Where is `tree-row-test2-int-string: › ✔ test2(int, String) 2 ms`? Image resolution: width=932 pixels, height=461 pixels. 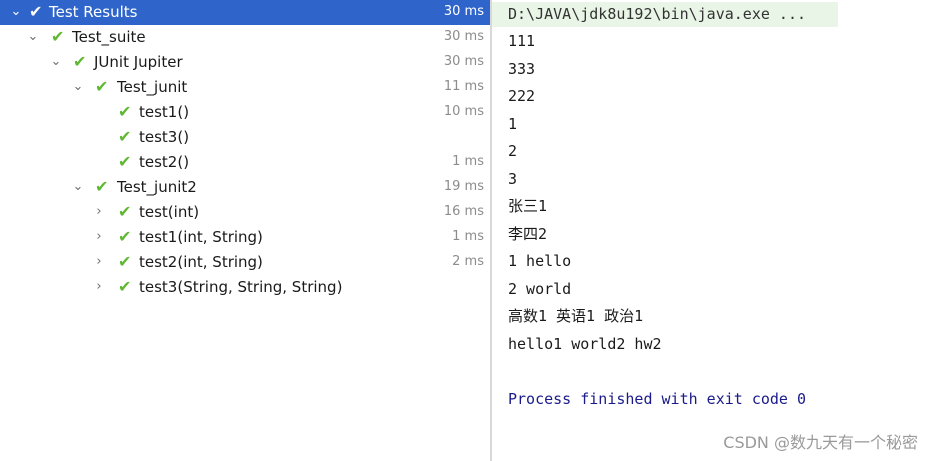
tree-row-test2-int-string: › ✔ test2(int, String) 2 ms is located at coordinates (245, 262).